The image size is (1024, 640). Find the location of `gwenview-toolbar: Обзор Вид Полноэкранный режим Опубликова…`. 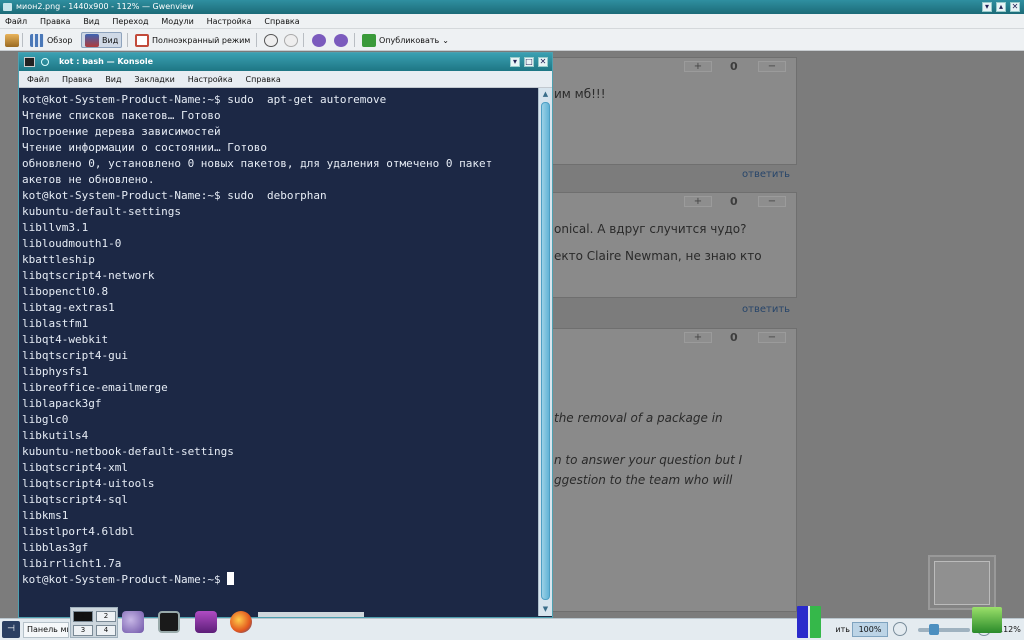

gwenview-toolbar: Обзор Вид Полноэкранный режим Опубликова… is located at coordinates (512, 40).